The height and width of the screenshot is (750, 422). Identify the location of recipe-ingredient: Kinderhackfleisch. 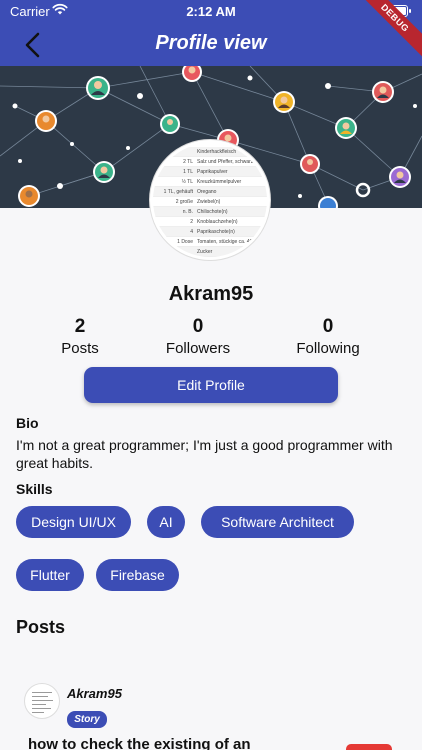
(217, 152).